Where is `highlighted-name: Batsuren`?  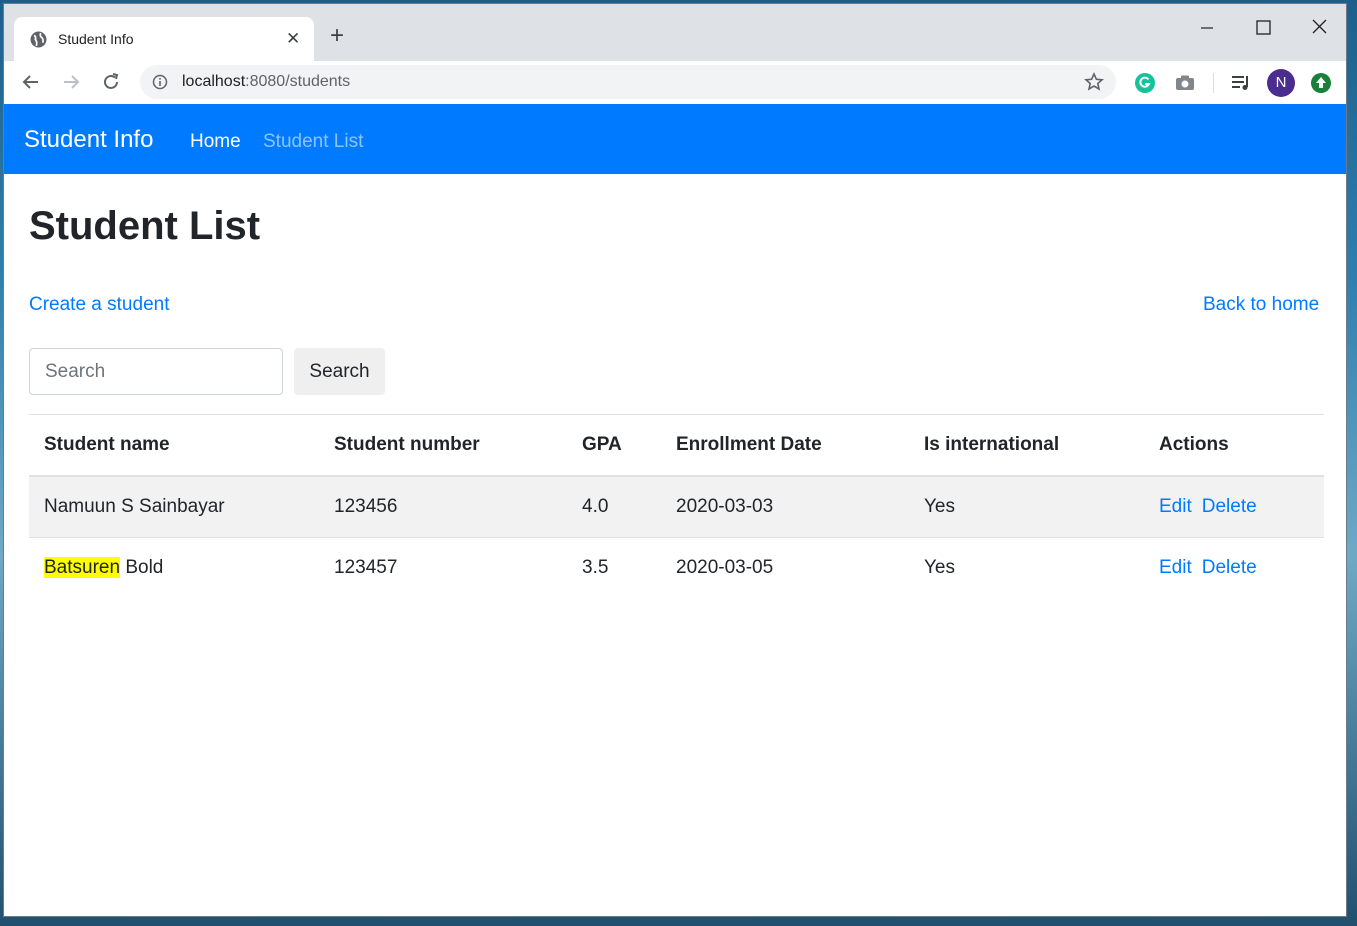 highlighted-name: Batsuren is located at coordinates (82, 567).